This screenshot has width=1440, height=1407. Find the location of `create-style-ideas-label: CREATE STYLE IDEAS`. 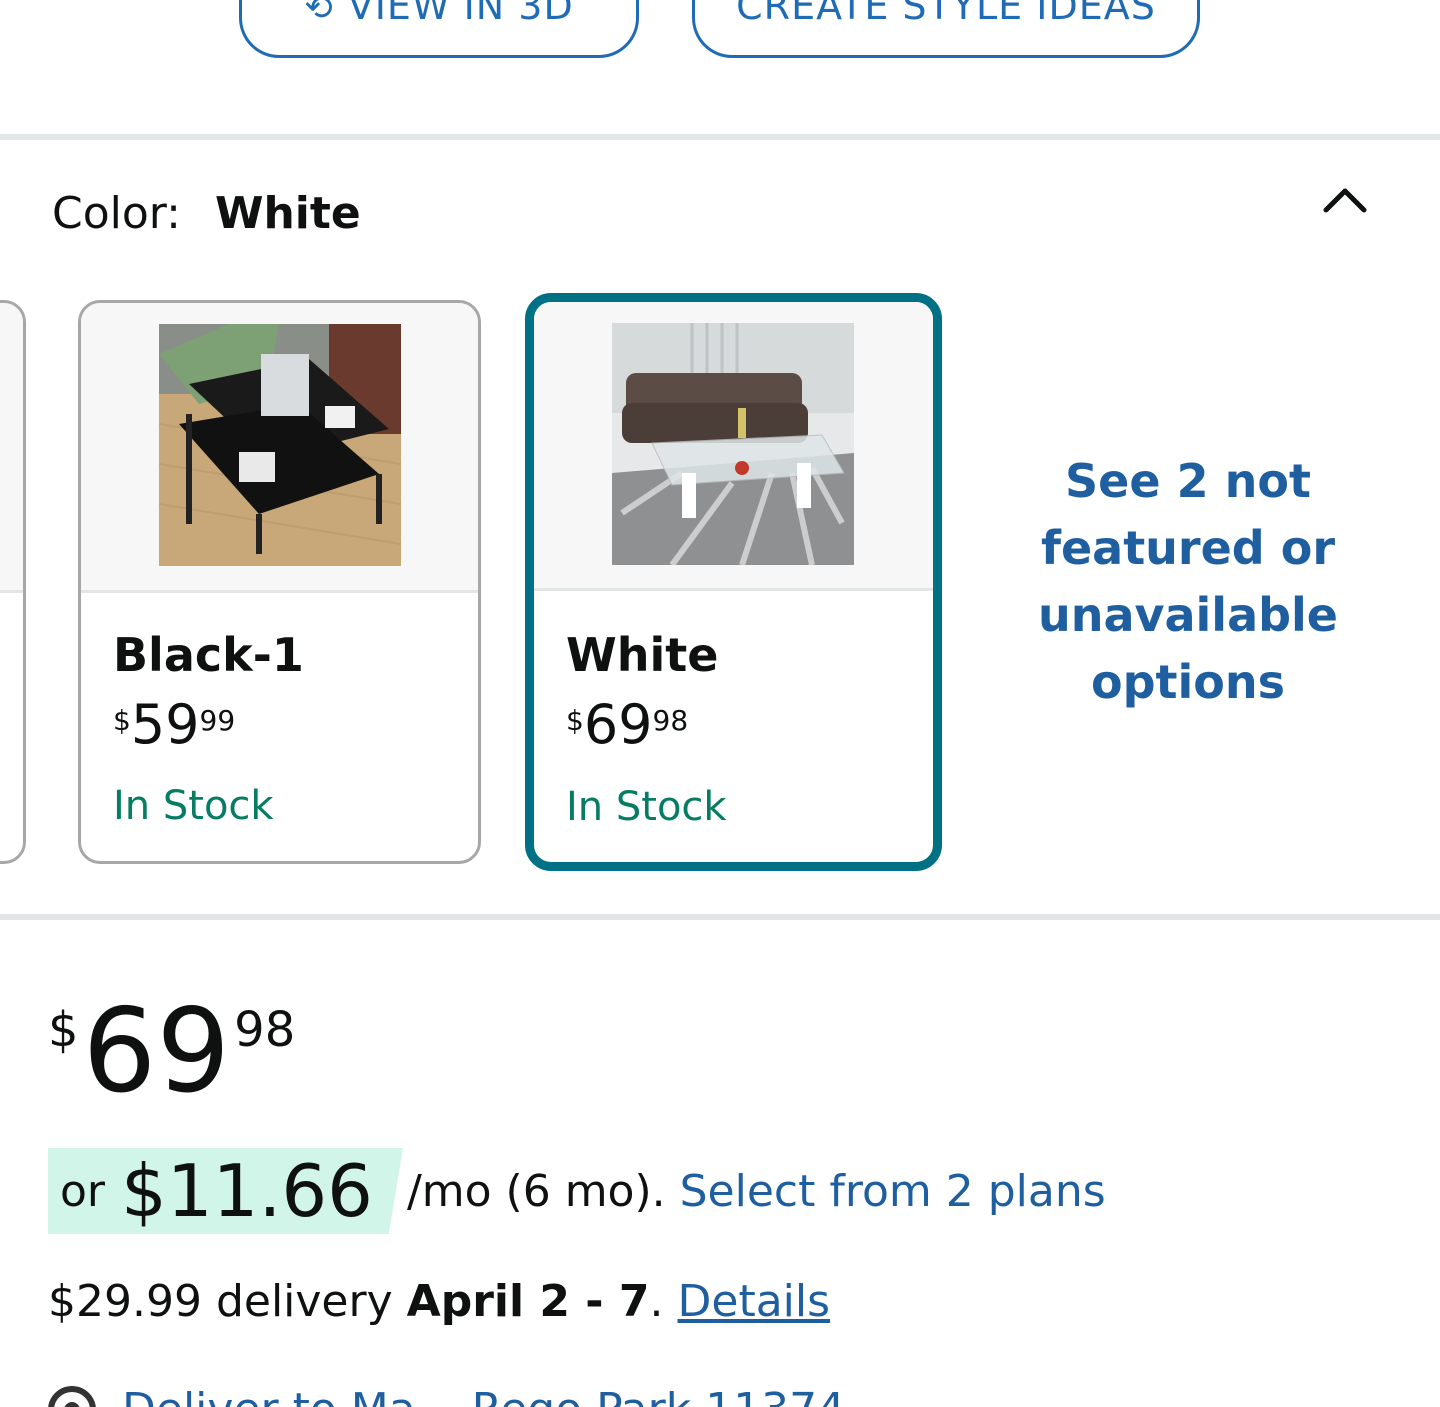

create-style-ideas-label: CREATE STYLE IDEAS is located at coordinates (946, 14).